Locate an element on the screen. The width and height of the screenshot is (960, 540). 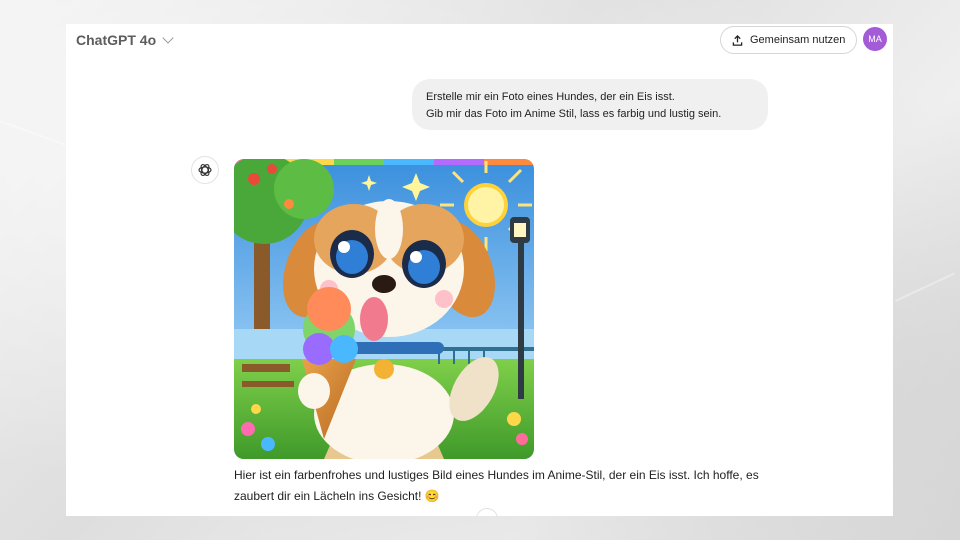
share-button: Gemeinsam nutzen is located at coordinates (789, 40).